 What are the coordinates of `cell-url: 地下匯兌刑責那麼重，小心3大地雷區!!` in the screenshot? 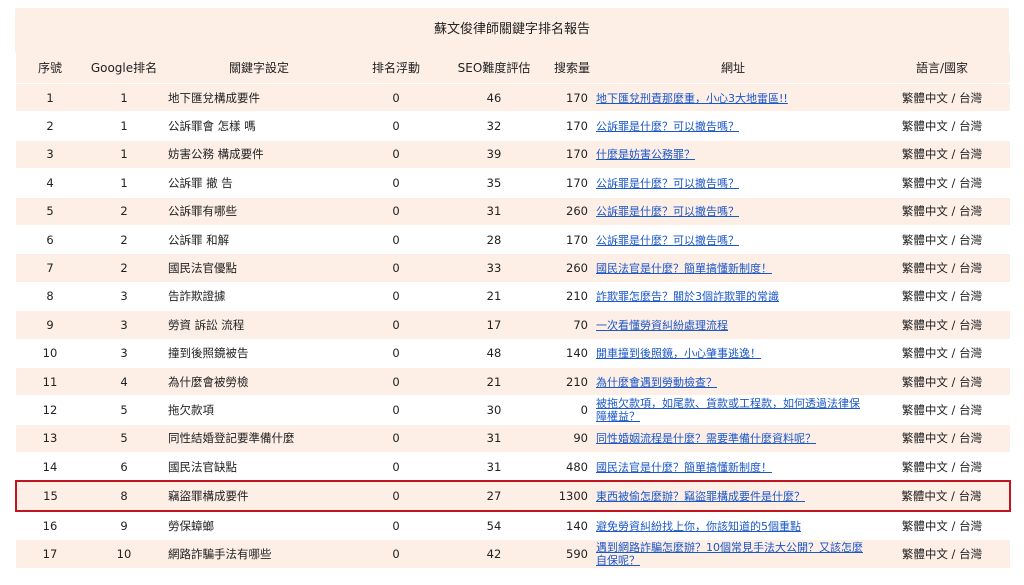 It's located at (733, 98).